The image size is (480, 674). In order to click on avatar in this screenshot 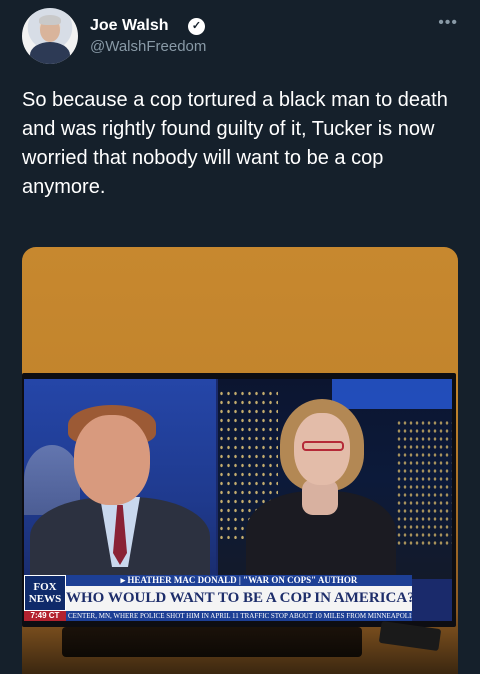, I will do `click(50, 36)`.